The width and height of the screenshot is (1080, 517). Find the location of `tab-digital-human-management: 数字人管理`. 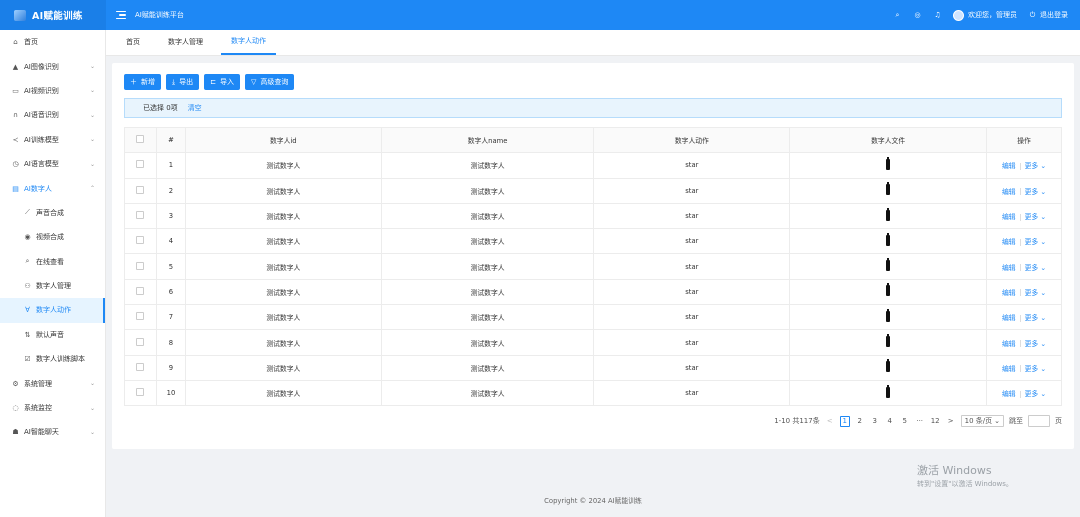

tab-digital-human-management: 数字人管理 is located at coordinates (185, 42).